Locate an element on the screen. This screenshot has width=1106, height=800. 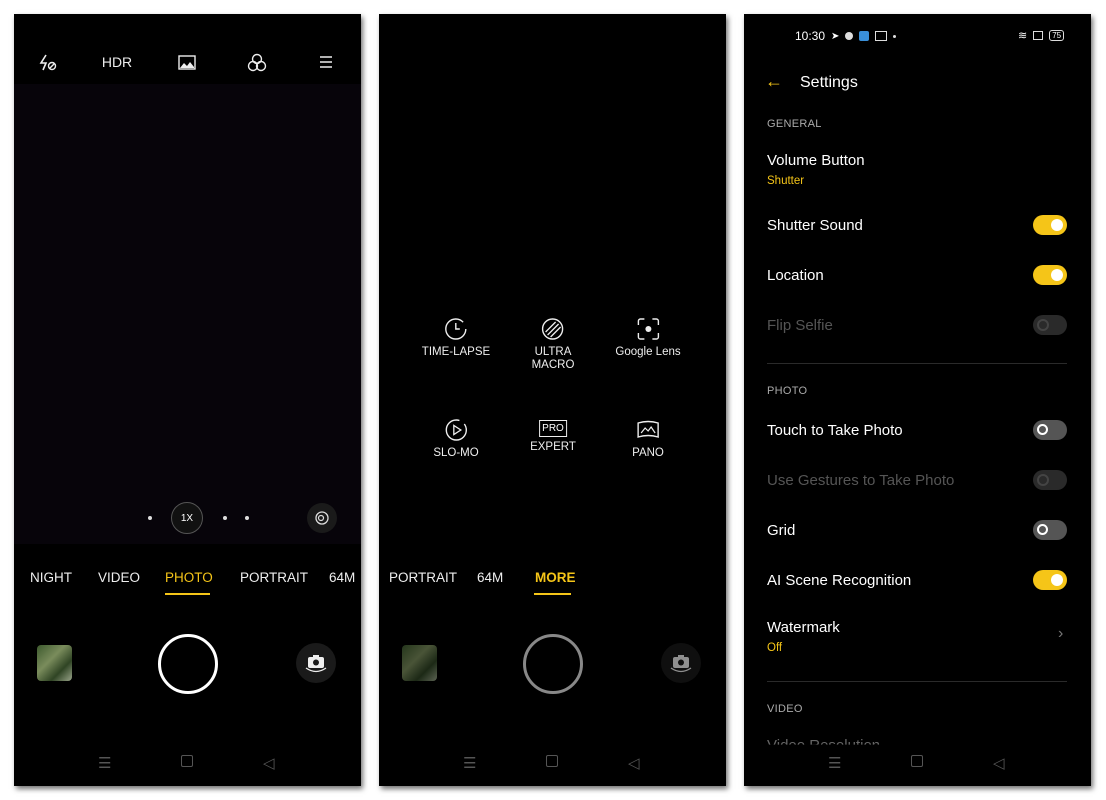
setting-grid: Grid is located at coordinates (781, 530).